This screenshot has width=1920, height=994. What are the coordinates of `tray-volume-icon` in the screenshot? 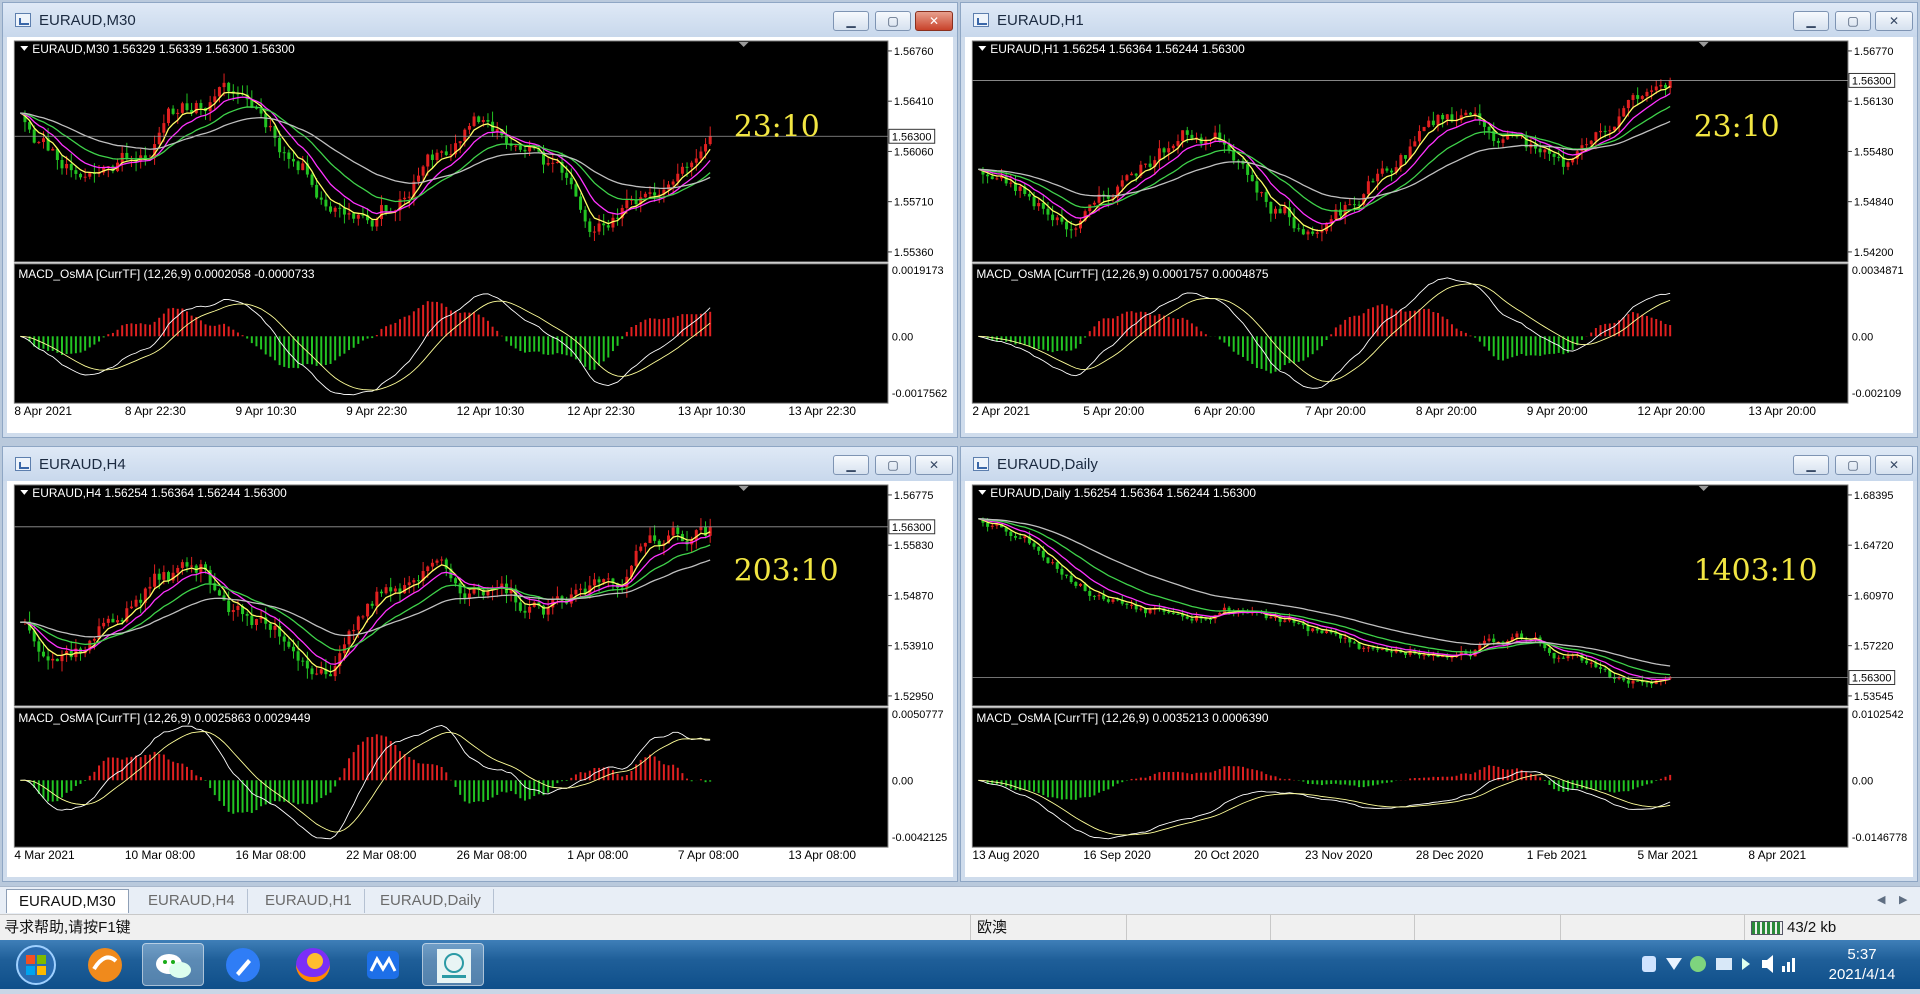 It's located at (1767, 964).